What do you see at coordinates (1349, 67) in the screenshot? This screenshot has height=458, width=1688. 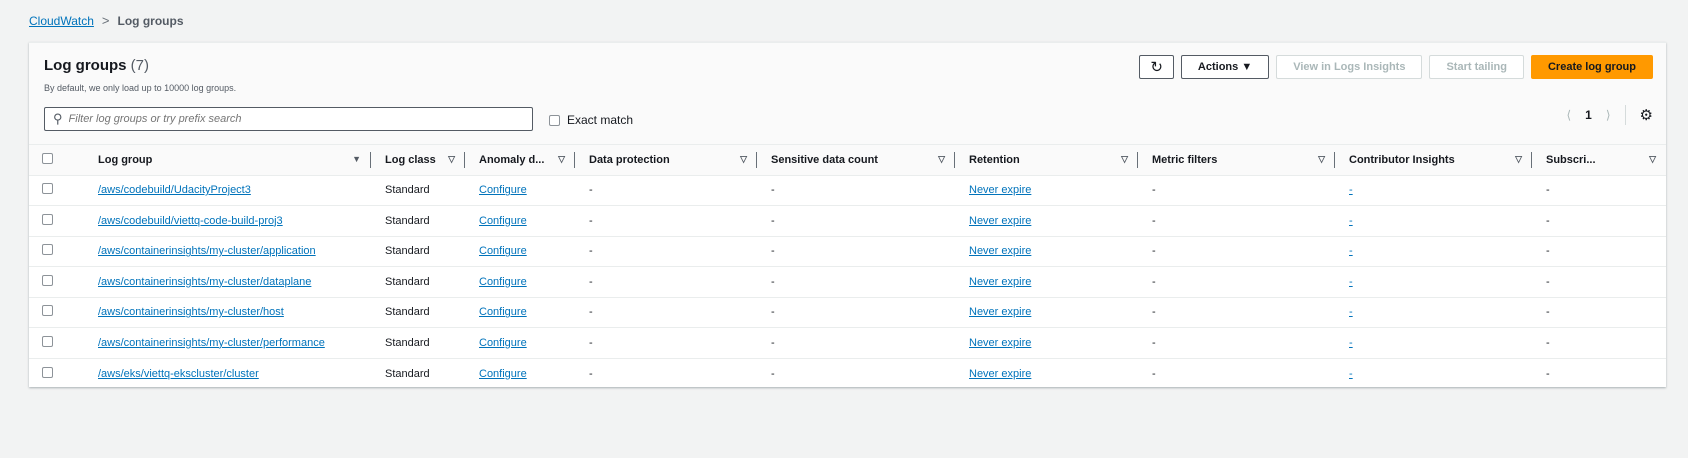 I see `view-in-logs-insights-button: View in Logs Insights` at bounding box center [1349, 67].